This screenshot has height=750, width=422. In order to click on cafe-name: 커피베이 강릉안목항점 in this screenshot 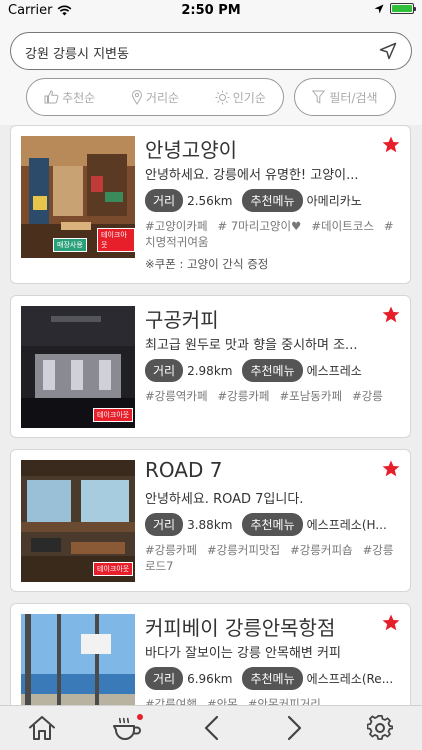, I will do `click(240, 628)`.